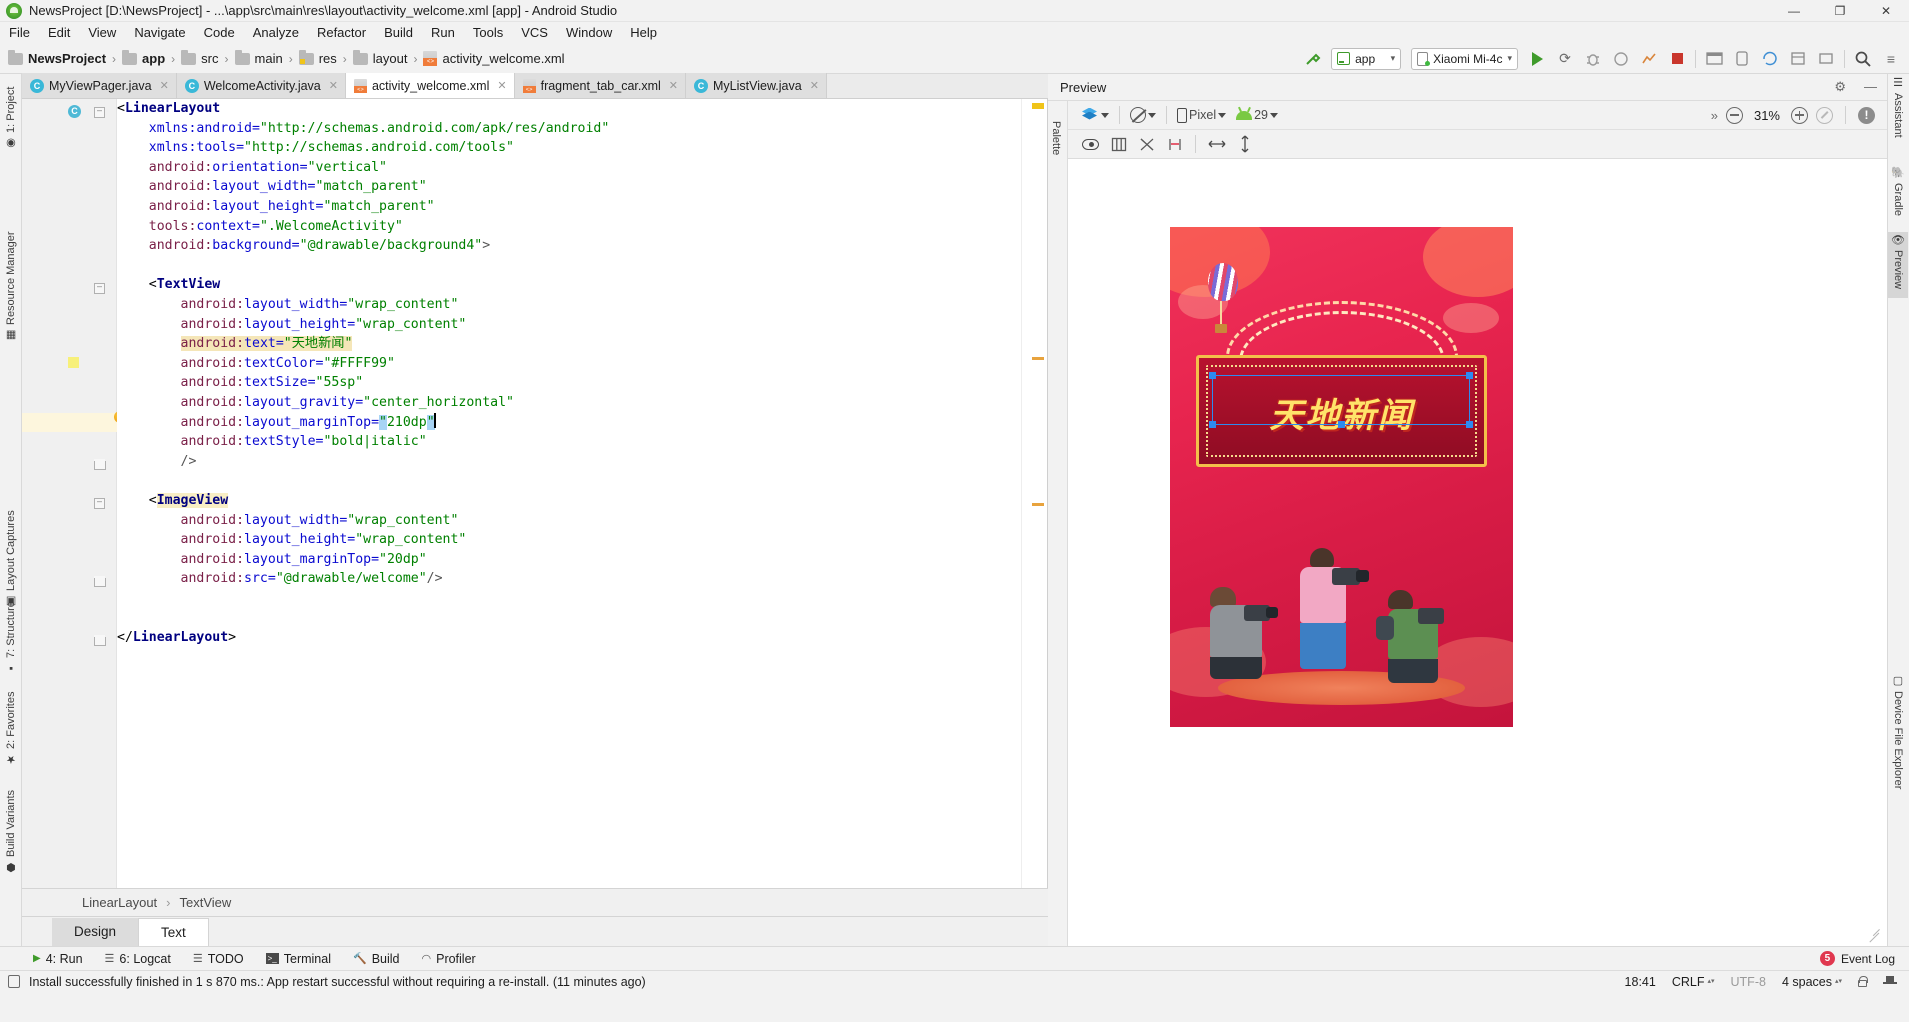 The width and height of the screenshot is (1909, 1022). I want to click on tab-design: Design, so click(95, 931).